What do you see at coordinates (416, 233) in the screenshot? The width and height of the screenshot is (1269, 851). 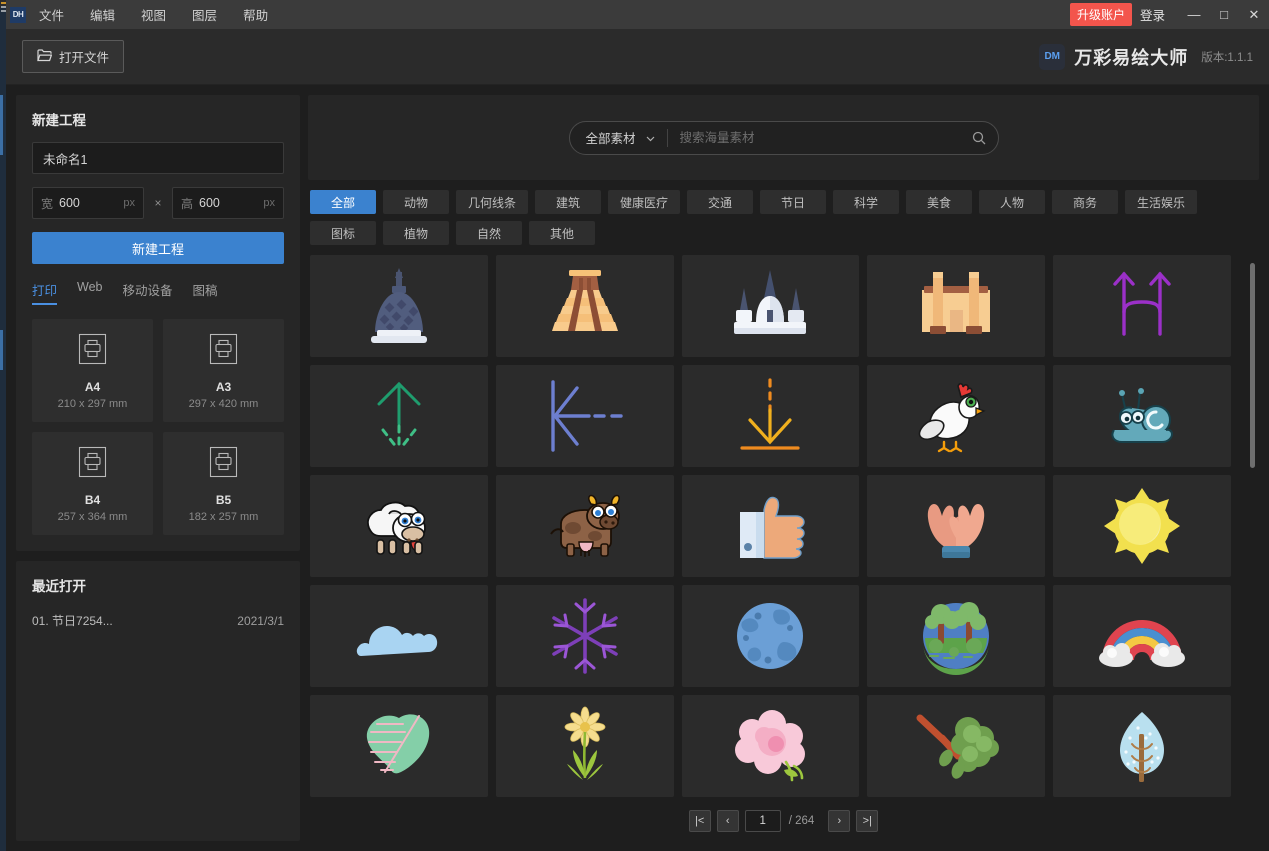 I see `category-plants: 植物` at bounding box center [416, 233].